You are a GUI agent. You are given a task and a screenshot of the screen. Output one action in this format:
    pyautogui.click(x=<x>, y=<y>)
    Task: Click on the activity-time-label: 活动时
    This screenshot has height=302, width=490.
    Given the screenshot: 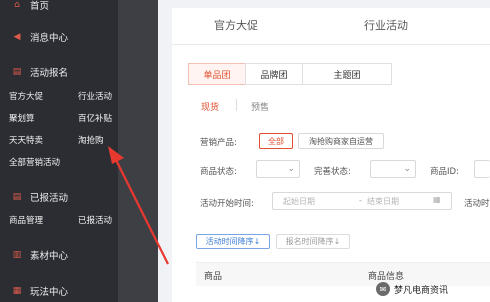 What is the action you would take?
    pyautogui.click(x=477, y=204)
    